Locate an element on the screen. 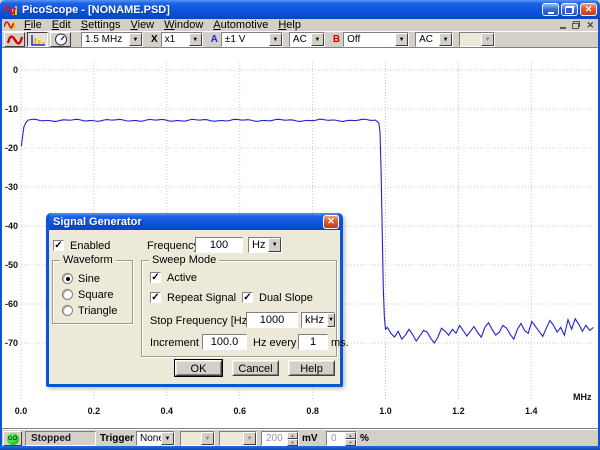 This screenshot has height=450, width=600. window-title: PicoScope - [NONAME.PSD] is located at coordinates (96, 9).